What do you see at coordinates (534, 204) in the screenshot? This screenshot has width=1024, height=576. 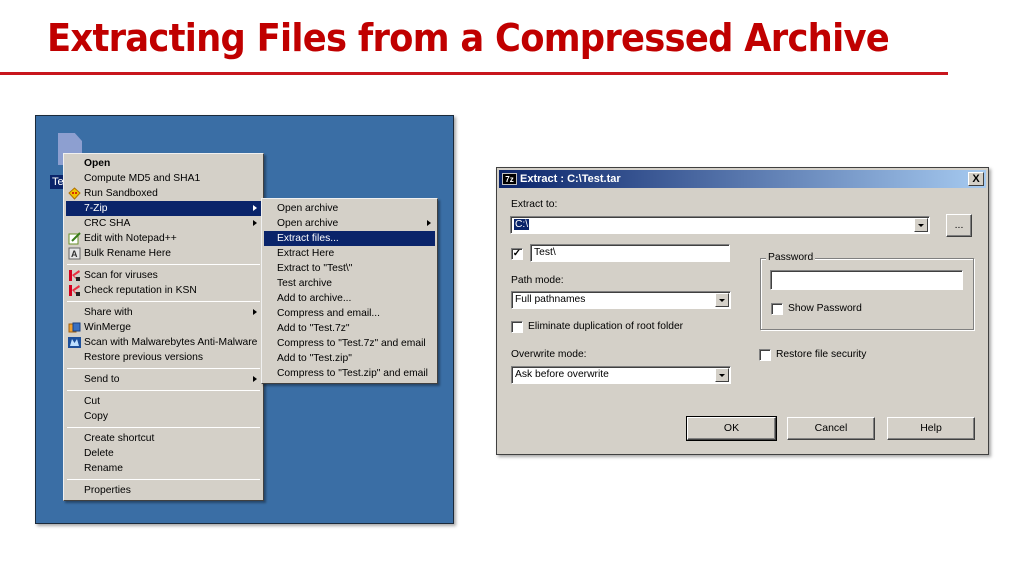 I see `extract-to-label: Extract to:` at bounding box center [534, 204].